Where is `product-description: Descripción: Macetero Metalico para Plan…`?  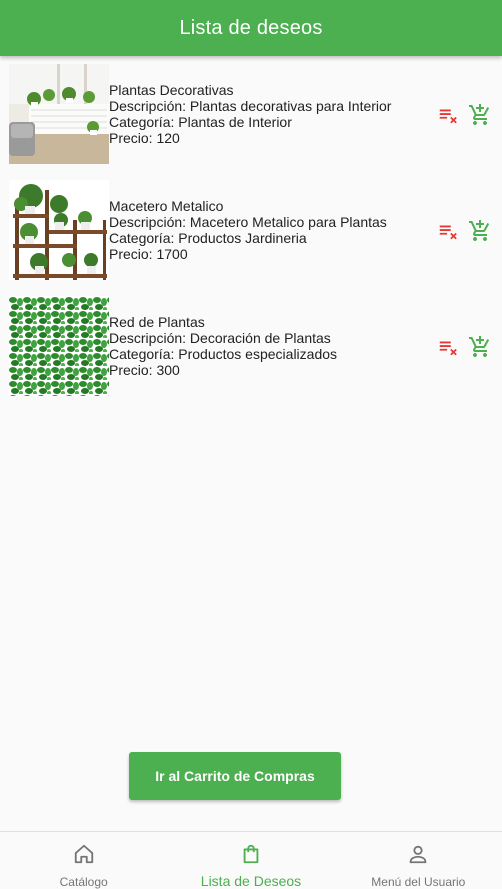 product-description: Descripción: Macetero Metalico para Plan… is located at coordinates (248, 222).